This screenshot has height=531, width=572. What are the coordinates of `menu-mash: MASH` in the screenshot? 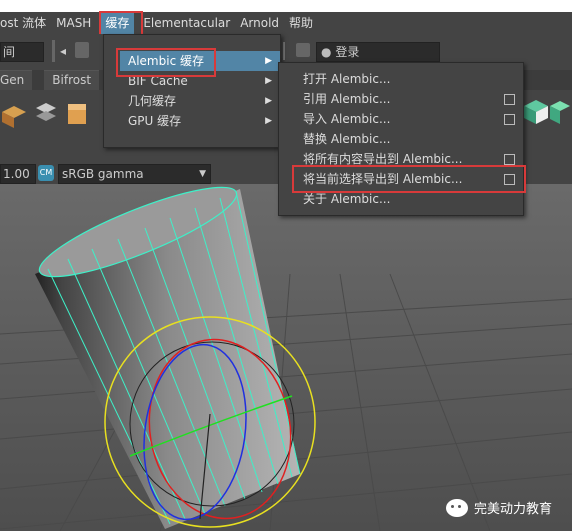 It's located at (73, 23).